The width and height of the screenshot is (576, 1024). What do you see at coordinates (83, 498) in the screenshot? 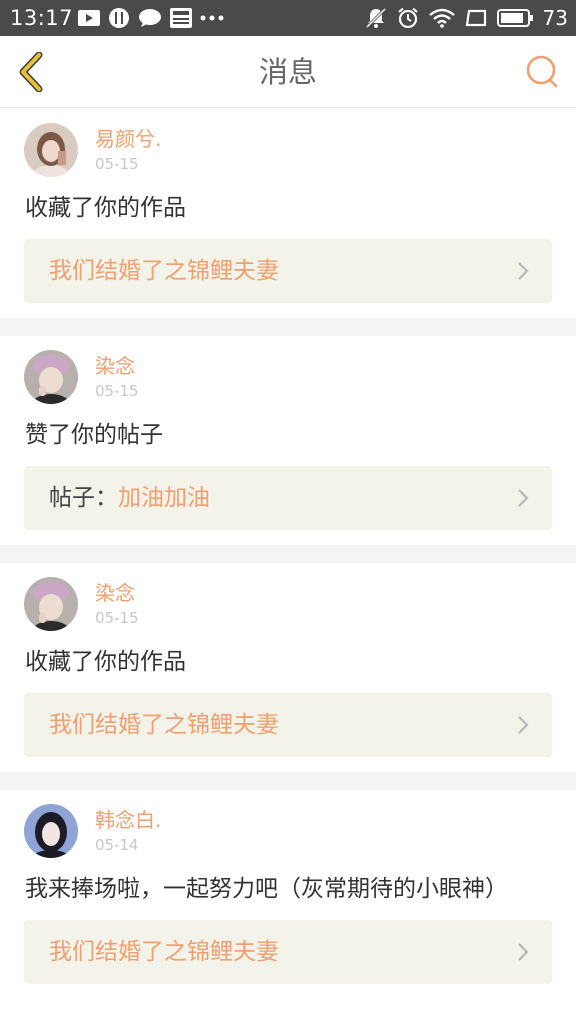
I see `link-prefix: 帖子：` at bounding box center [83, 498].